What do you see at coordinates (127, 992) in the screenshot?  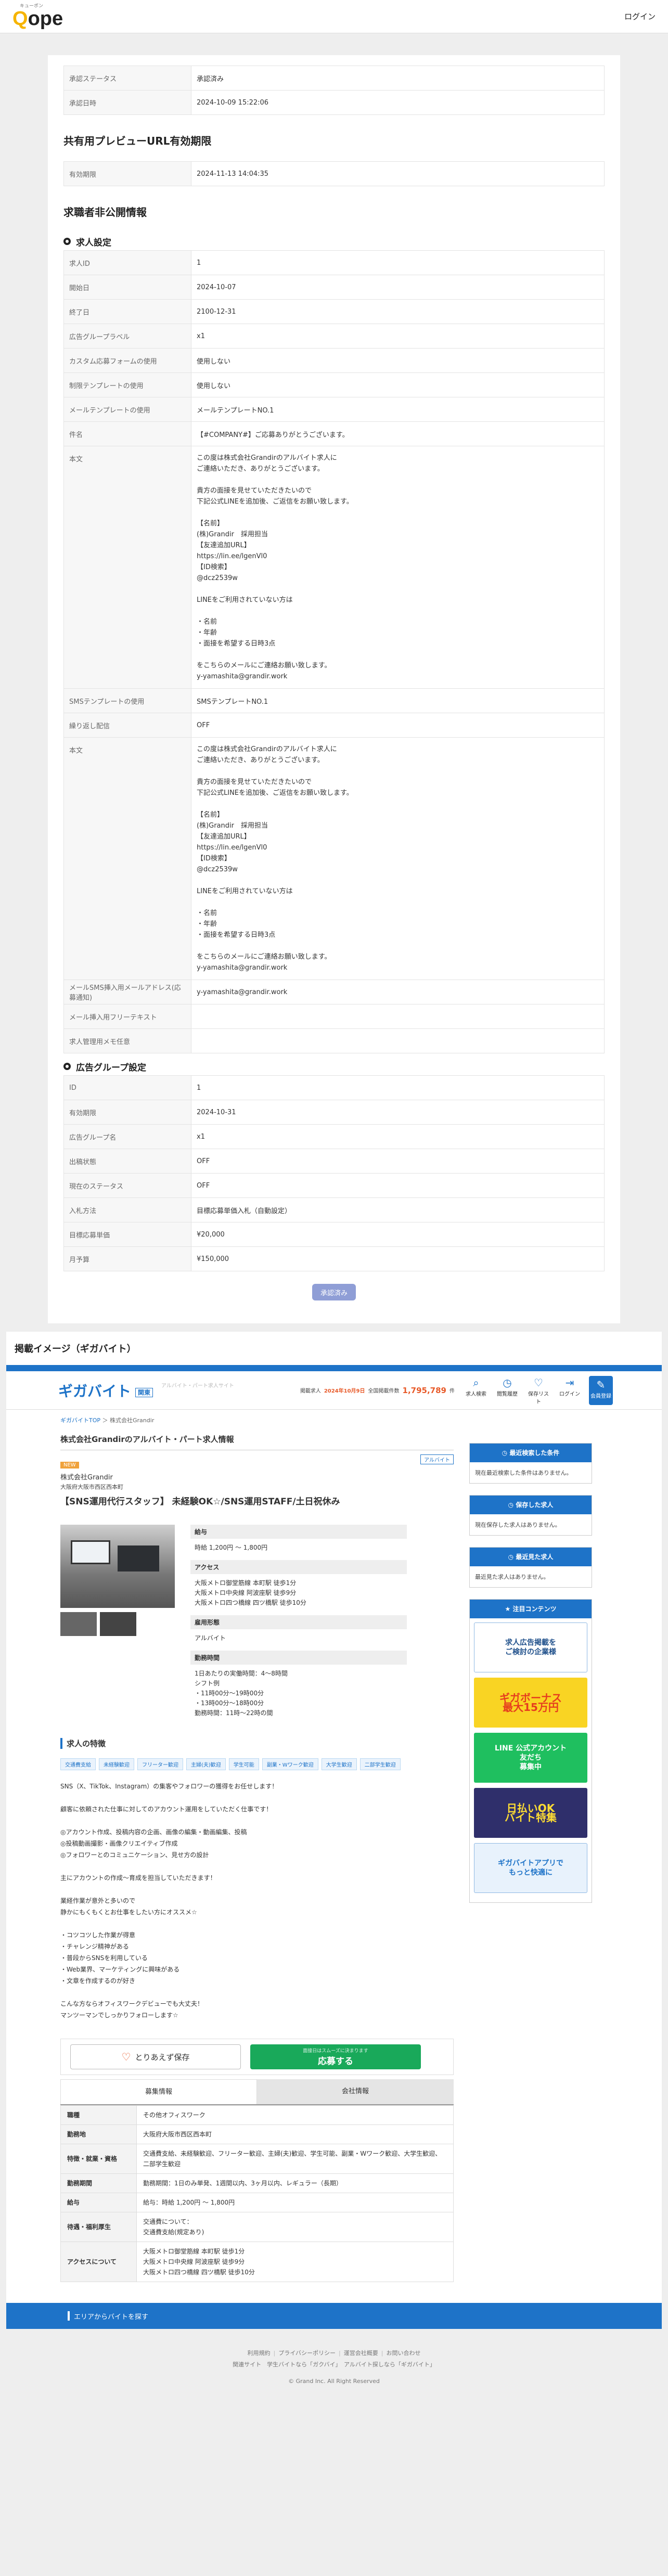 I see `kv-key: メールSMS挿入用メールアドレス(応募通知)` at bounding box center [127, 992].